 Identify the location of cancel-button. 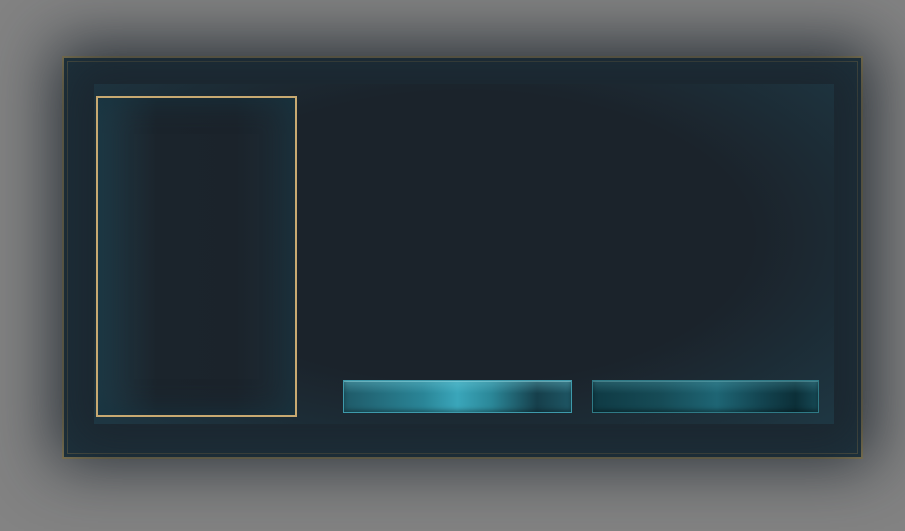
(705, 396).